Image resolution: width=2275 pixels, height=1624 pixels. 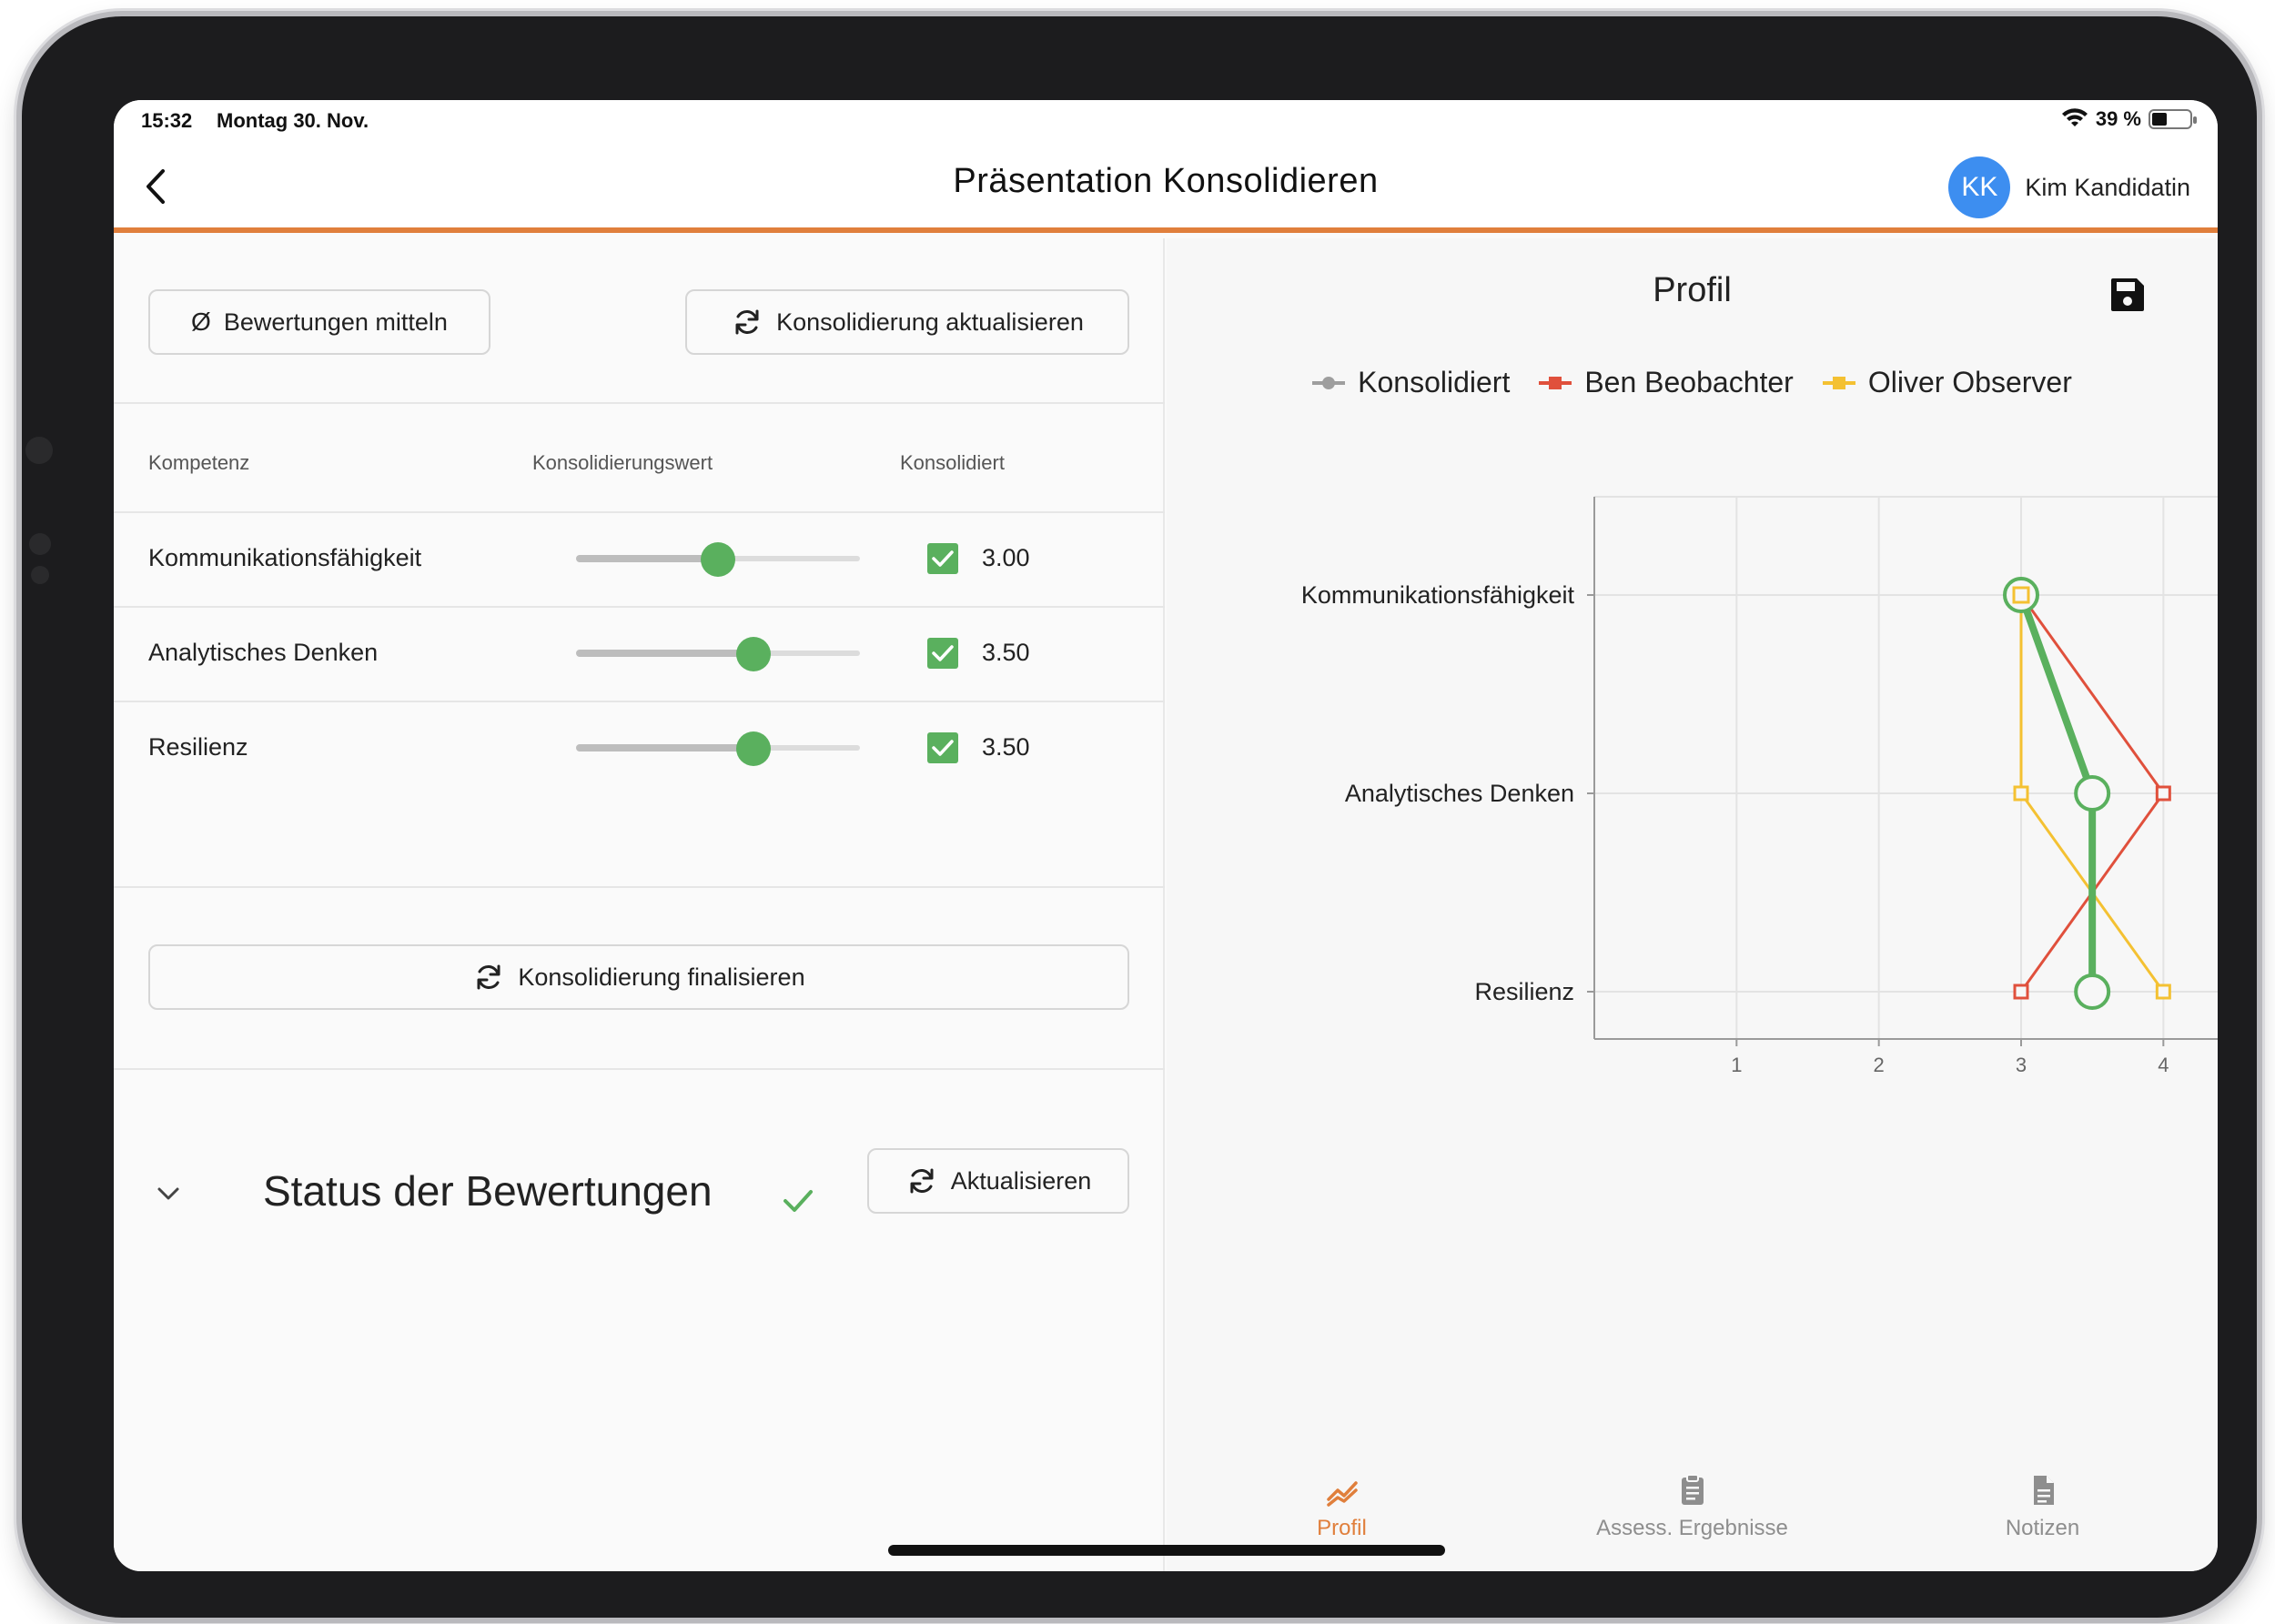 What do you see at coordinates (1342, 1494) in the screenshot?
I see `chart-line-icon` at bounding box center [1342, 1494].